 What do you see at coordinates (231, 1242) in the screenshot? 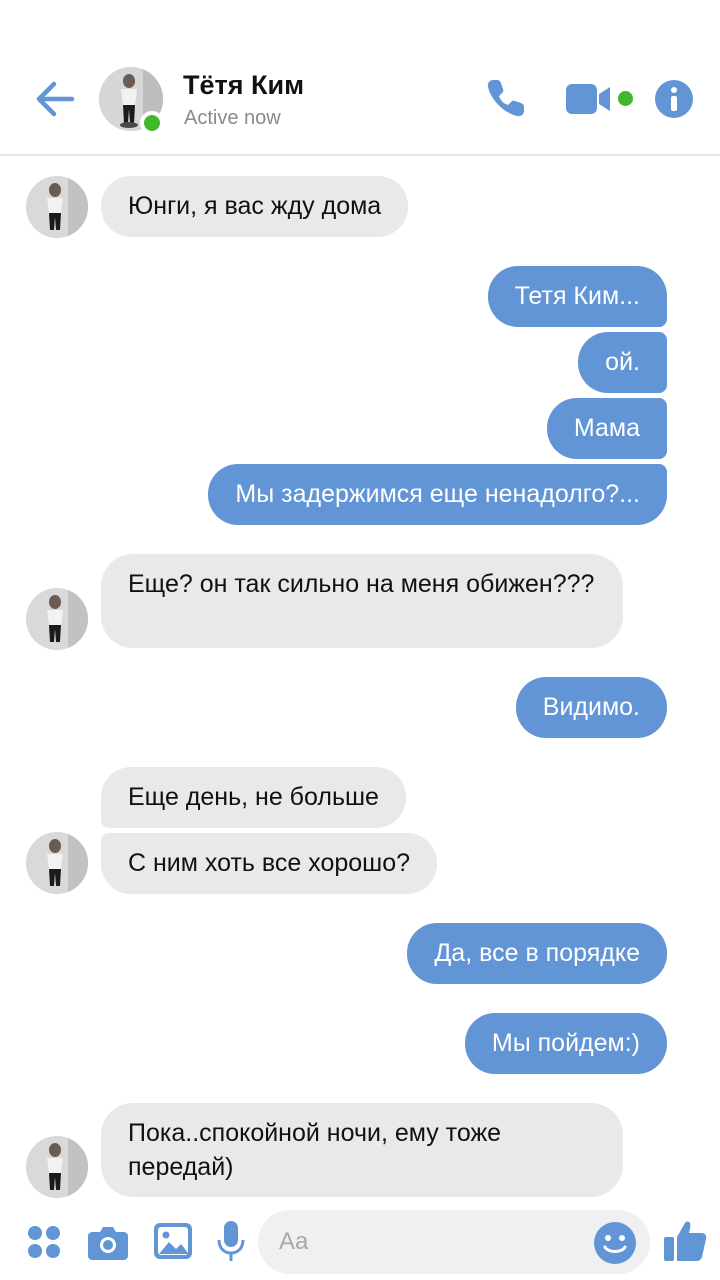
I see `microphone-icon` at bounding box center [231, 1242].